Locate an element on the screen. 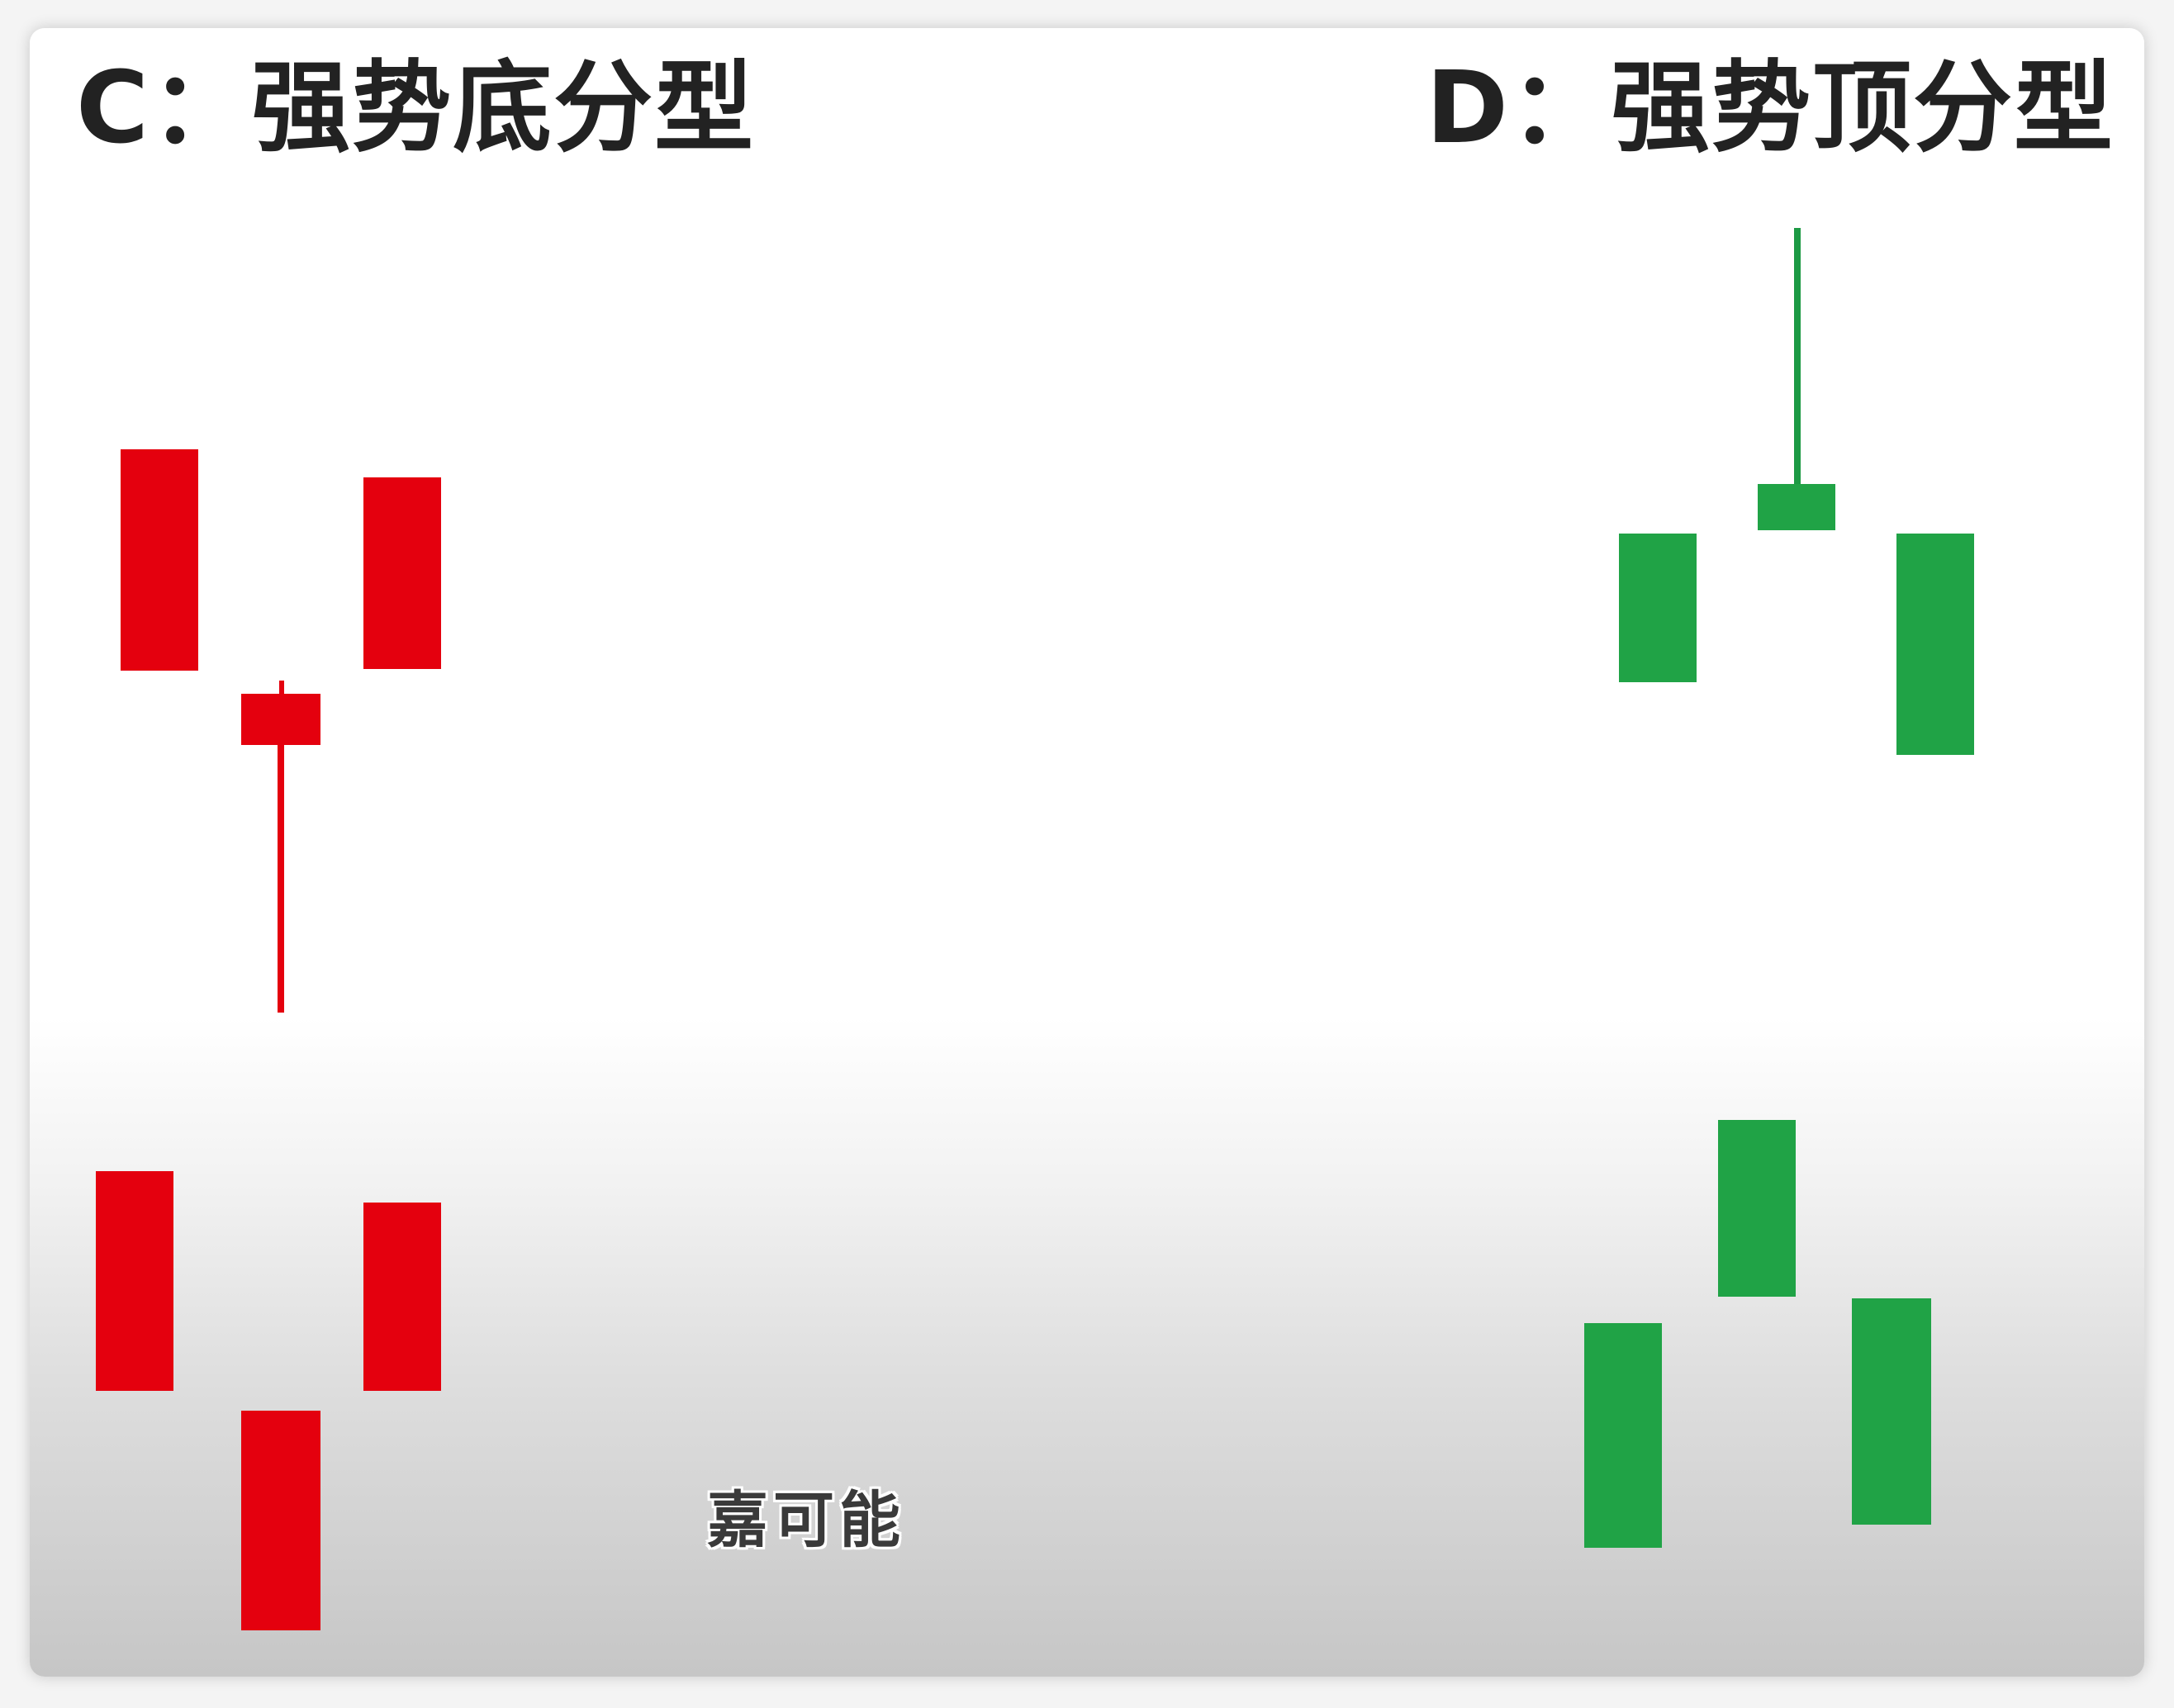 Image resolution: width=2174 pixels, height=1708 pixels. strong-top-fractal-heading: D：强势顶分型 is located at coordinates (1770, 108).